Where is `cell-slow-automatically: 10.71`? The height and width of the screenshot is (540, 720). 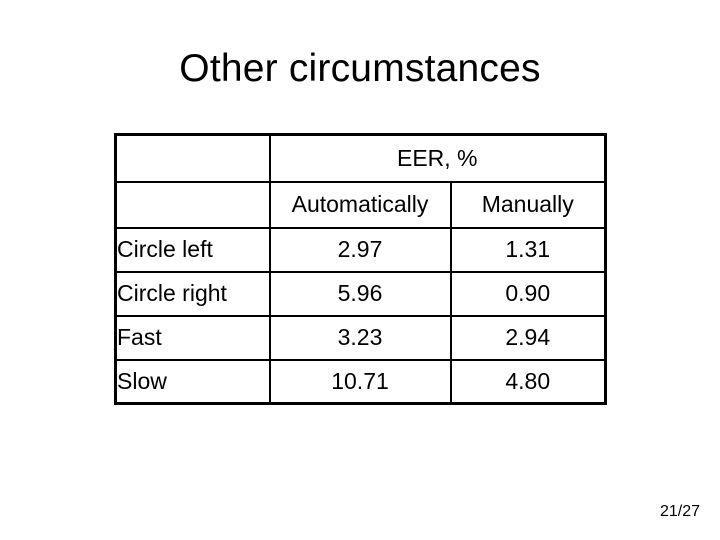
cell-slow-automatically: 10.71 is located at coordinates (360, 381).